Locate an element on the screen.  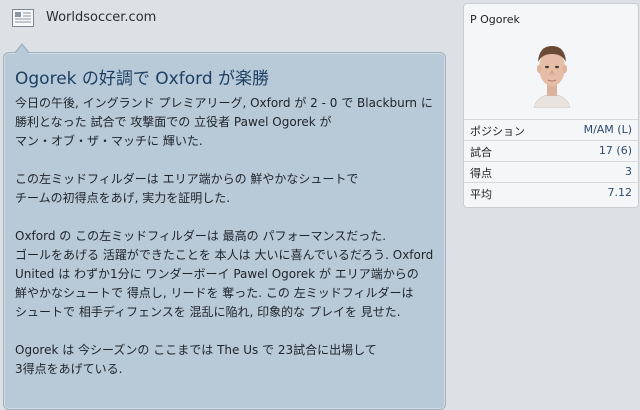
news-source: Worldsoccer.com is located at coordinates (101, 17).